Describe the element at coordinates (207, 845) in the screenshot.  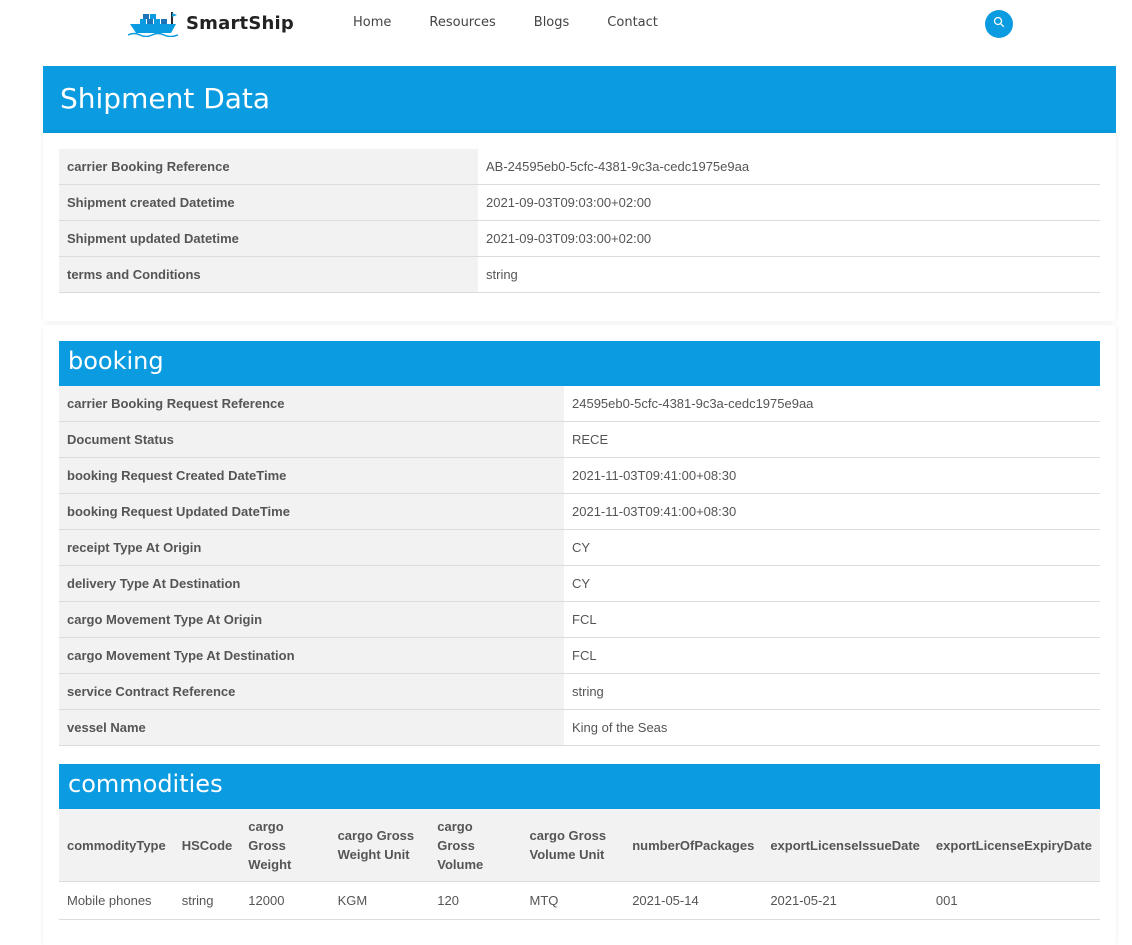
I see `column-header: HSCode` at that location.